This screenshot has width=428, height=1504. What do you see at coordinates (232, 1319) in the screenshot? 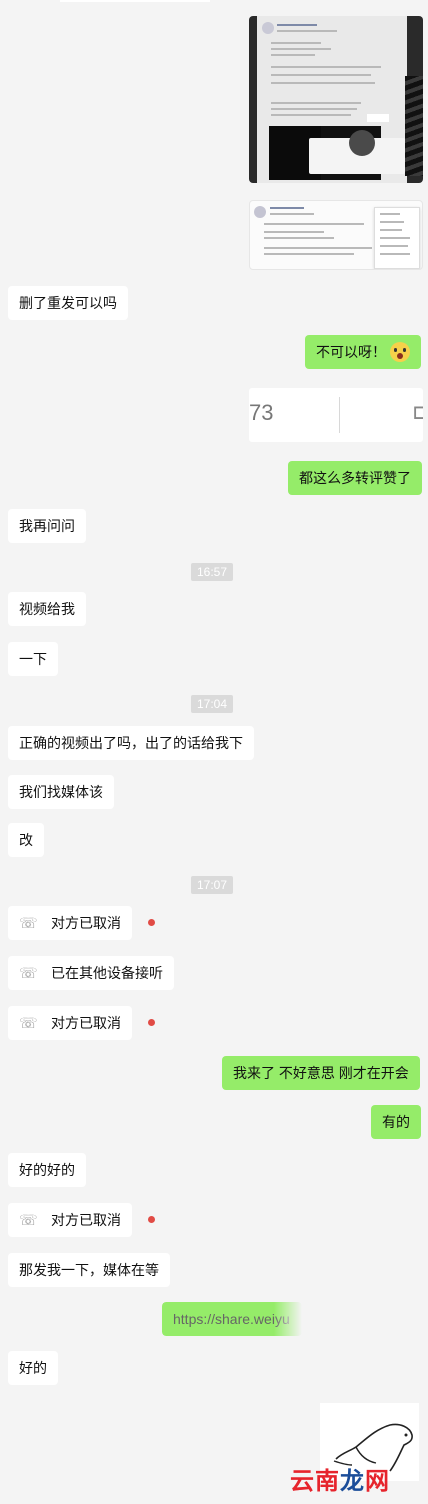
I see `link-message: https://share.weiyu` at bounding box center [232, 1319].